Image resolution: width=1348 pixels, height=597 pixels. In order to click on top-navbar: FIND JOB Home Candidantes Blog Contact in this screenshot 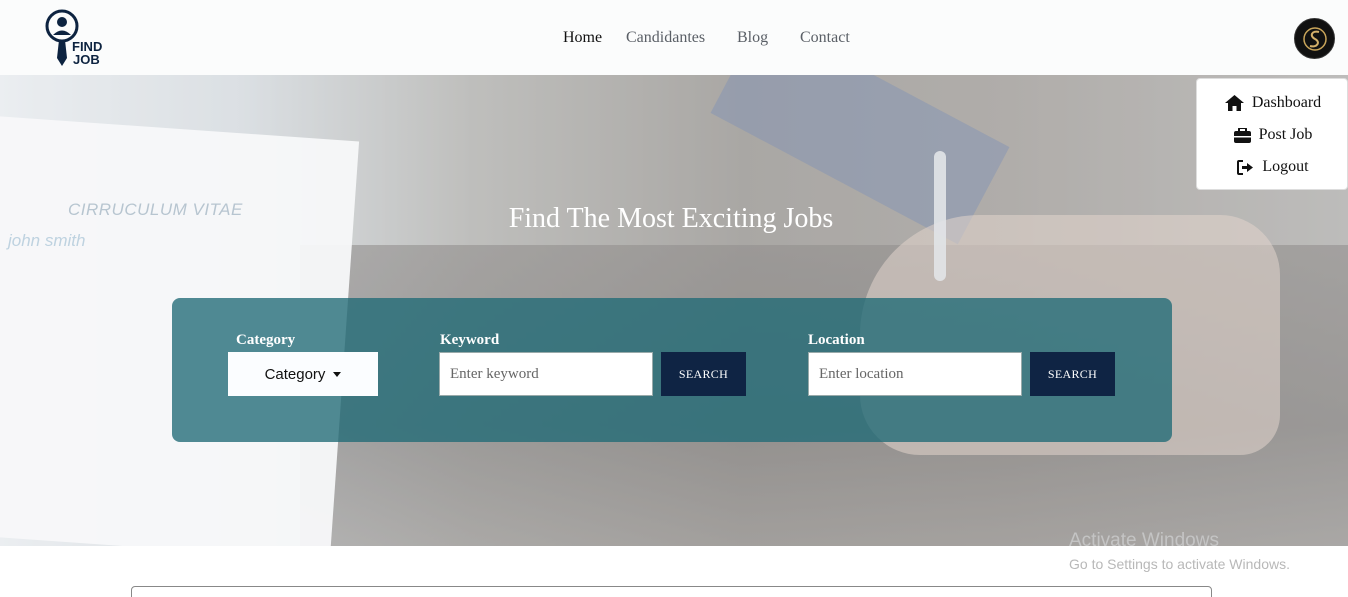, I will do `click(674, 37)`.